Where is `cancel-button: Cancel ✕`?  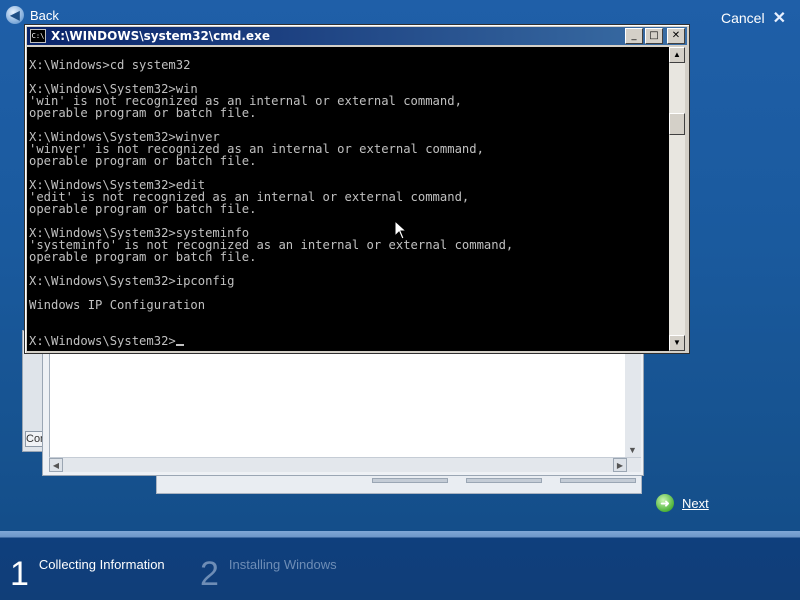
cancel-button: Cancel ✕ is located at coordinates (753, 18).